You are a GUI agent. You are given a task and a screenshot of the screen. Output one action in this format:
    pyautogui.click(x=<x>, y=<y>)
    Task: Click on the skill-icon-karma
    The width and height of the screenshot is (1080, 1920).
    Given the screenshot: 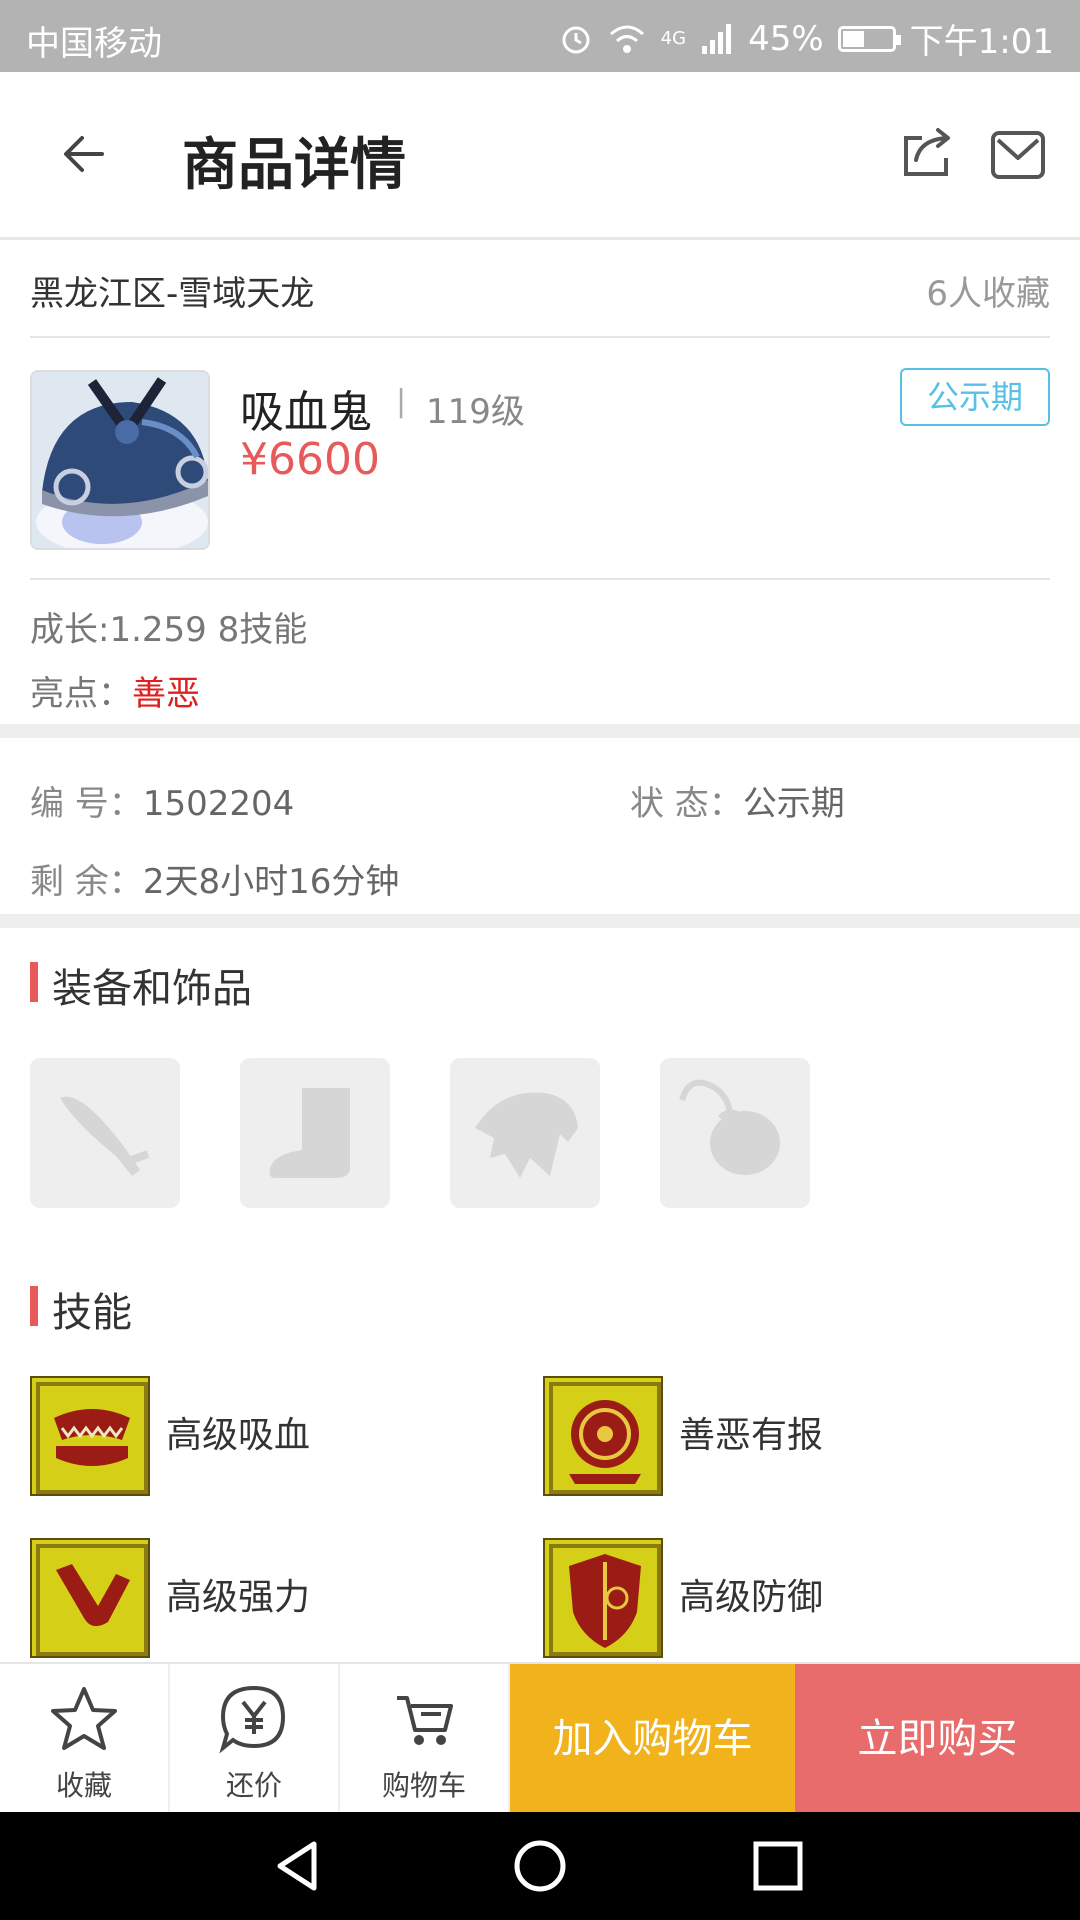 What is the action you would take?
    pyautogui.click(x=603, y=1436)
    